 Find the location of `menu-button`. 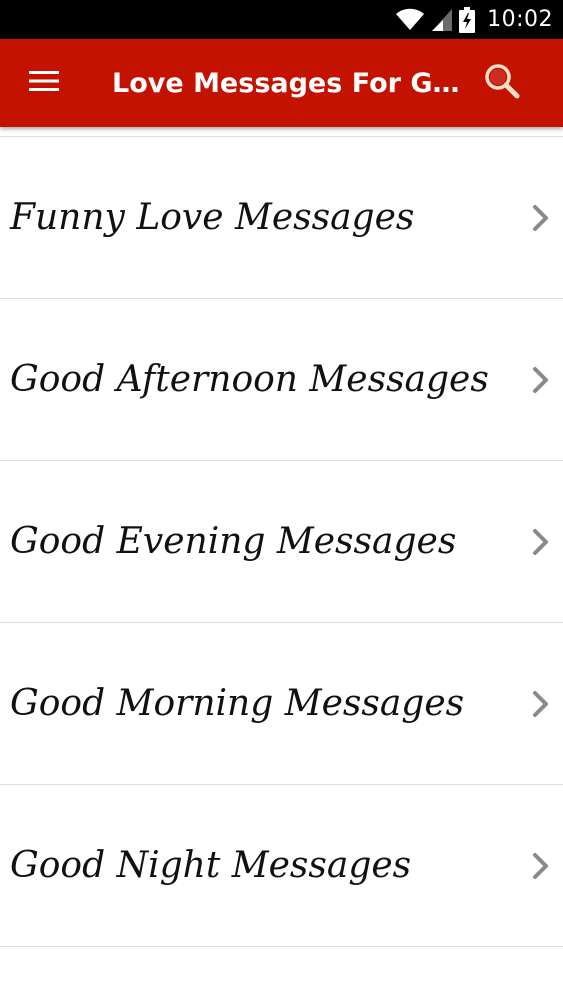

menu-button is located at coordinates (44, 83).